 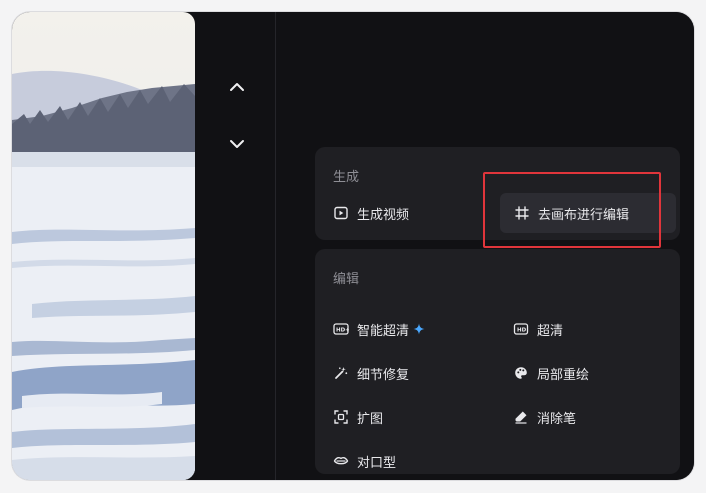 What do you see at coordinates (341, 461) in the screenshot?
I see `lips-icon` at bounding box center [341, 461].